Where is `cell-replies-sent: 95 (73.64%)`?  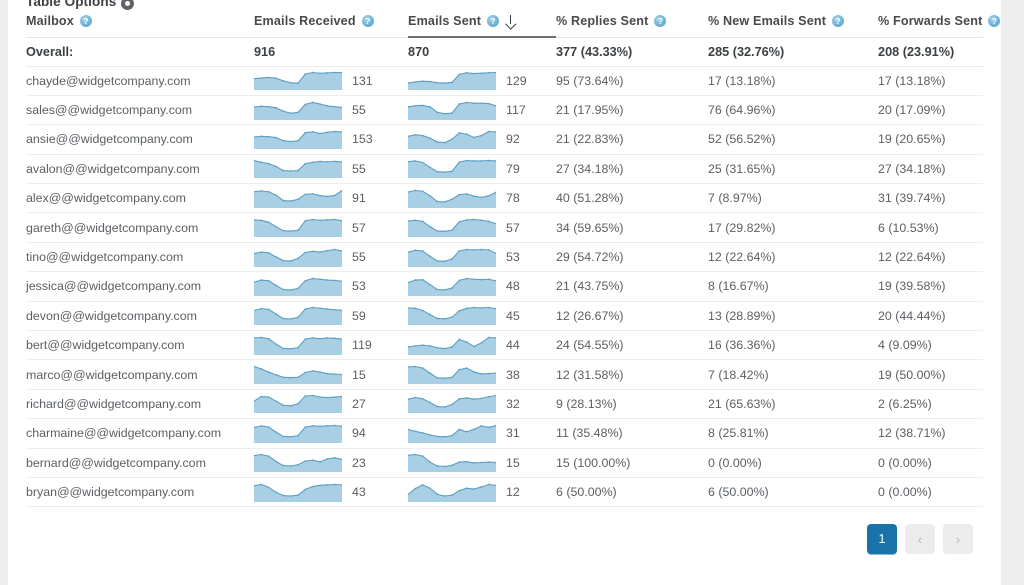
cell-replies-sent: 95 (73.64%) is located at coordinates (632, 81).